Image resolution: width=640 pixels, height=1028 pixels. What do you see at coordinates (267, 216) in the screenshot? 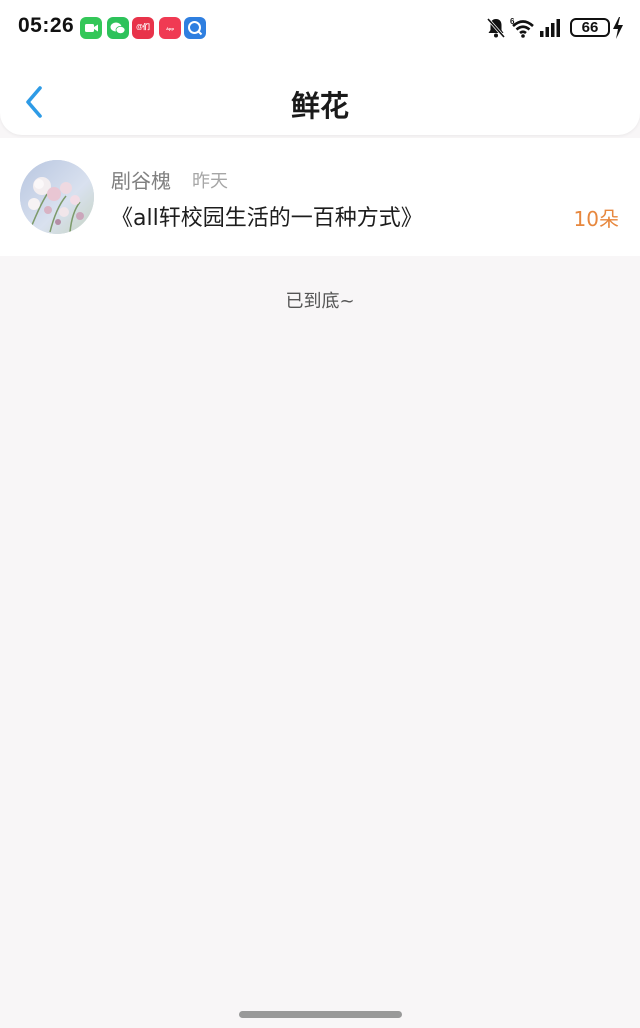
I see `work-title: 《all轩校园生活的一百种方式》` at bounding box center [267, 216].